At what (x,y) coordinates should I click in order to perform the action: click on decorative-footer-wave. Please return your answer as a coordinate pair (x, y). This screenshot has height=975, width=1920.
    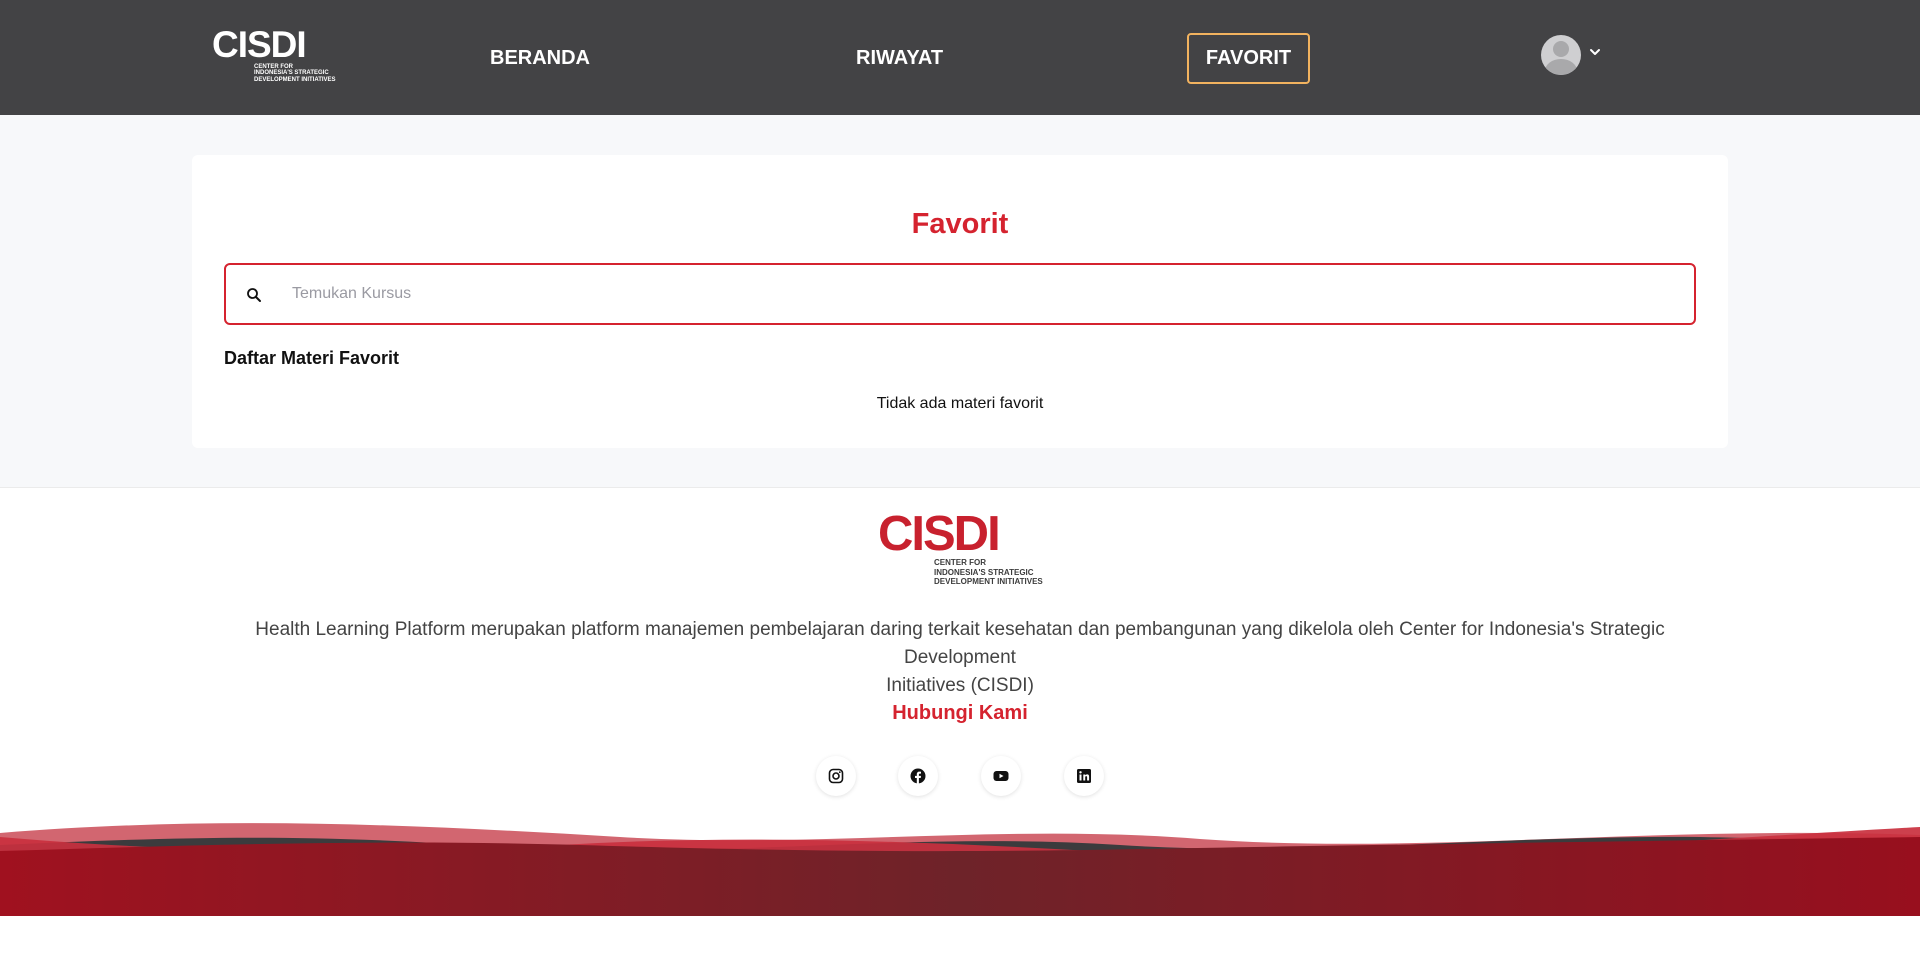
    Looking at the image, I should click on (960, 869).